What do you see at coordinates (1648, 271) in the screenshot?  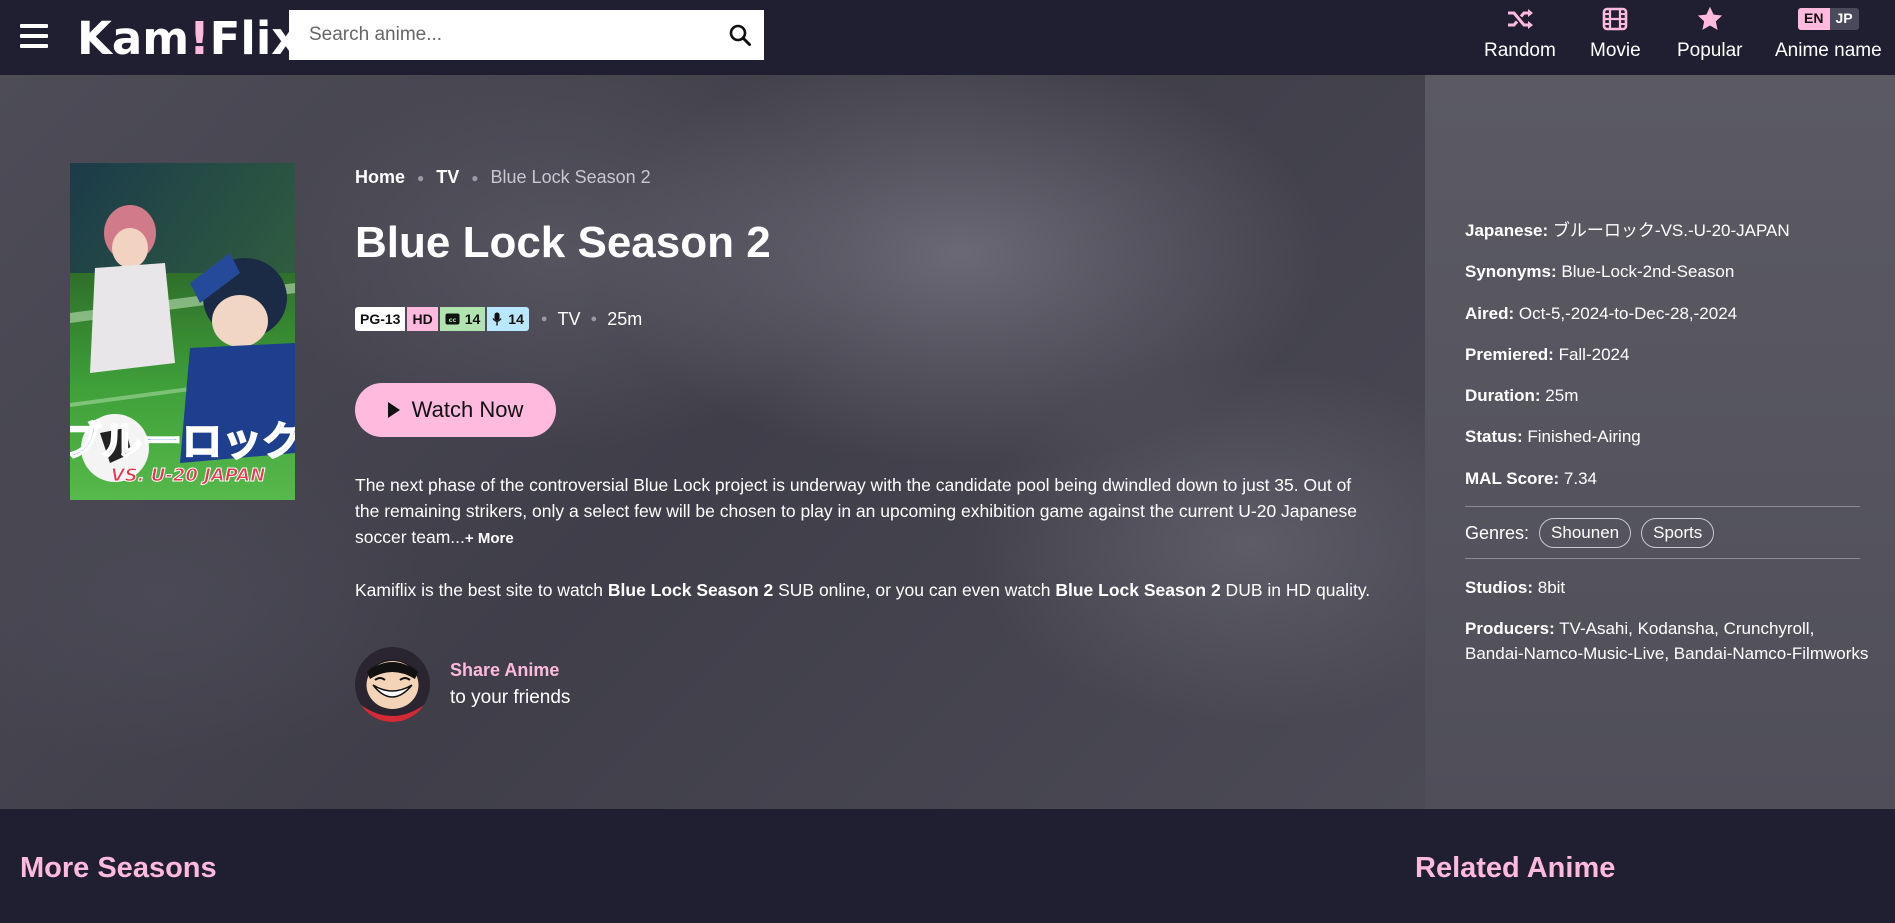 I see `info-synonyms-value: Blue-Lock-2nd-Season` at bounding box center [1648, 271].